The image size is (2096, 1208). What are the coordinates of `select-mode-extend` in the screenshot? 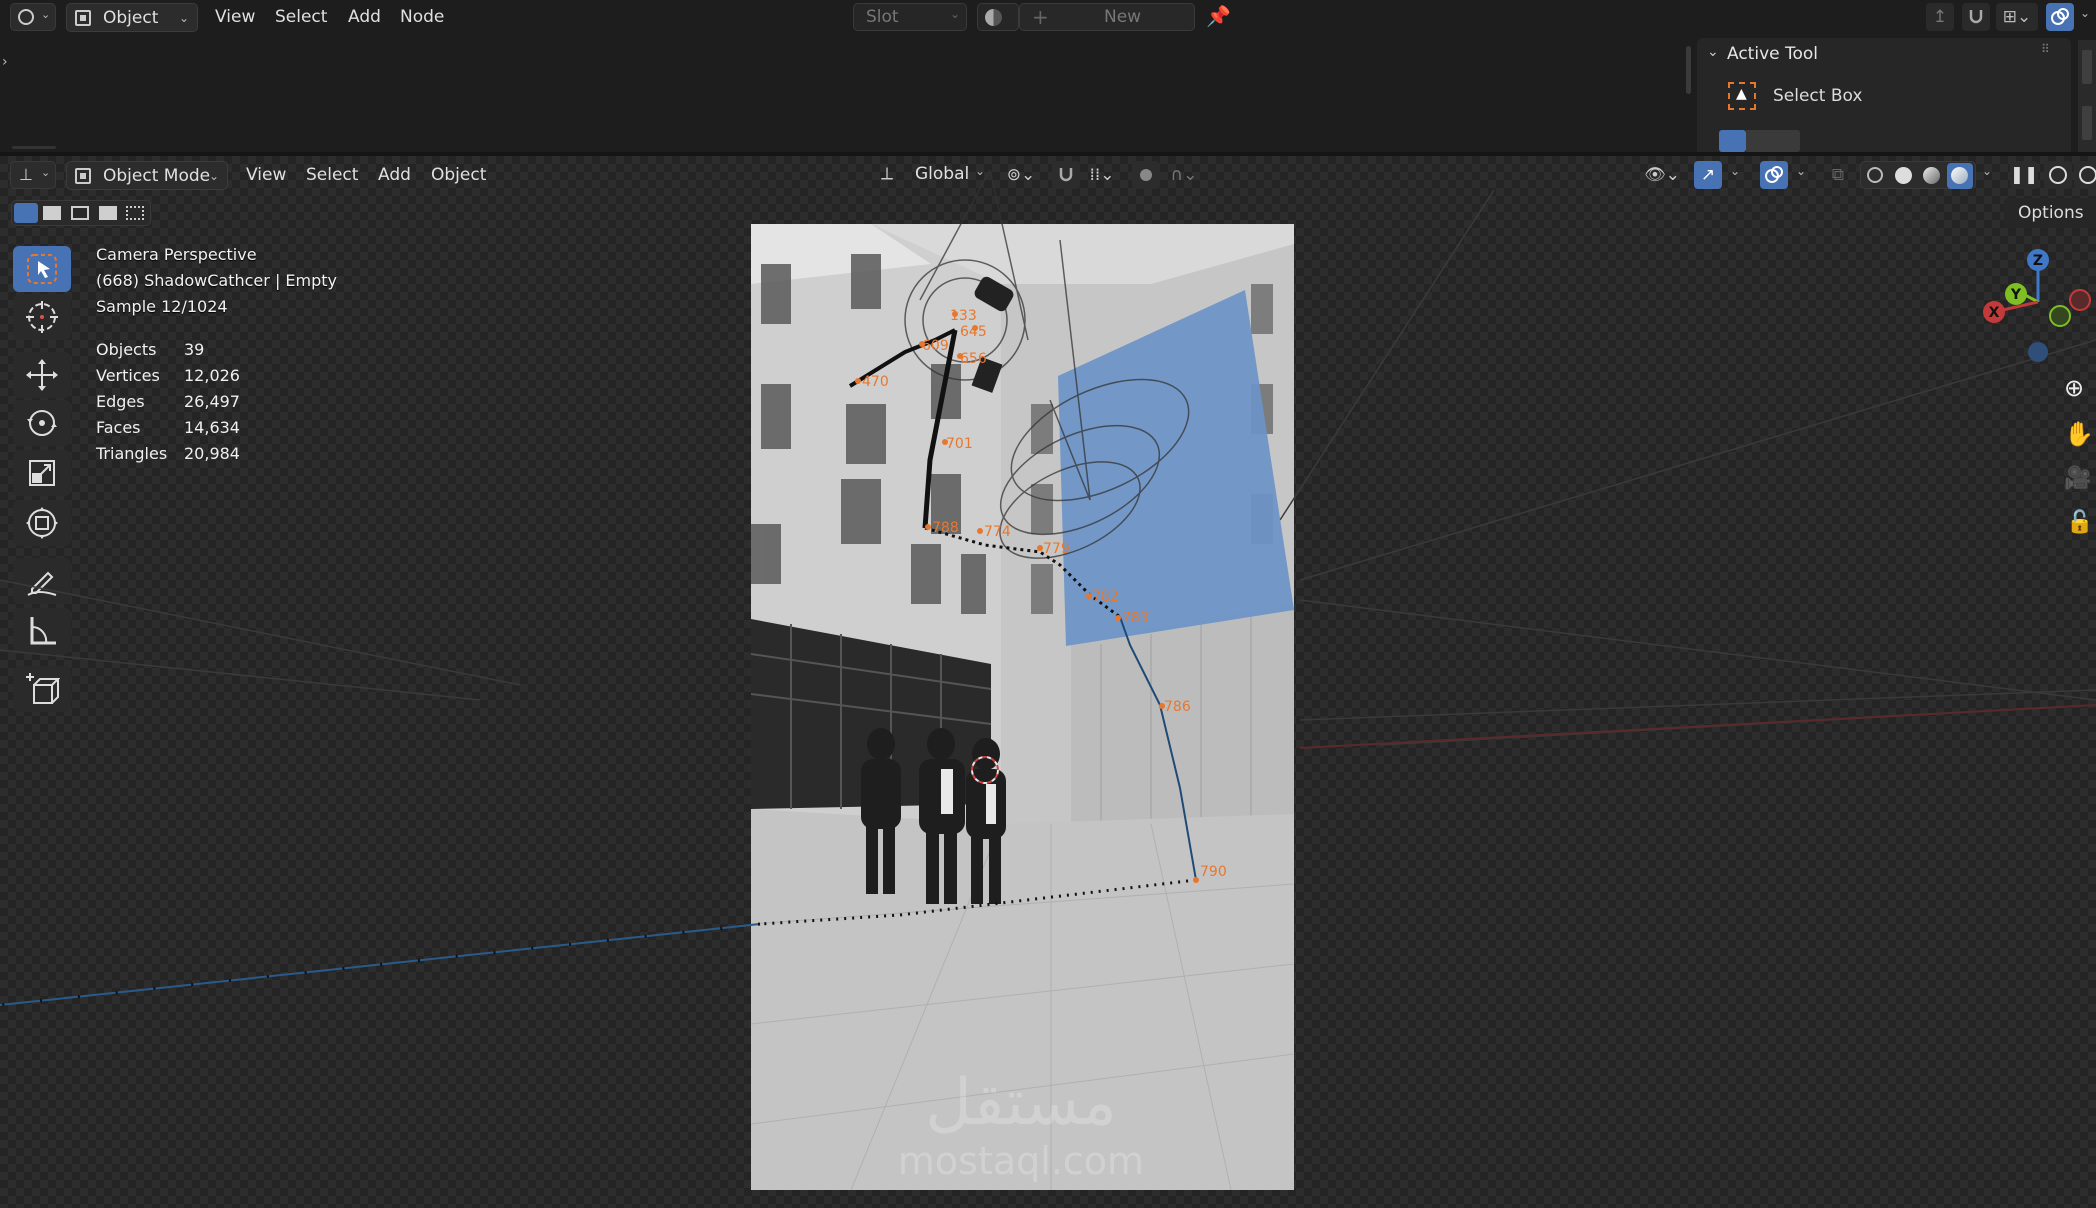 It's located at (1759, 141).